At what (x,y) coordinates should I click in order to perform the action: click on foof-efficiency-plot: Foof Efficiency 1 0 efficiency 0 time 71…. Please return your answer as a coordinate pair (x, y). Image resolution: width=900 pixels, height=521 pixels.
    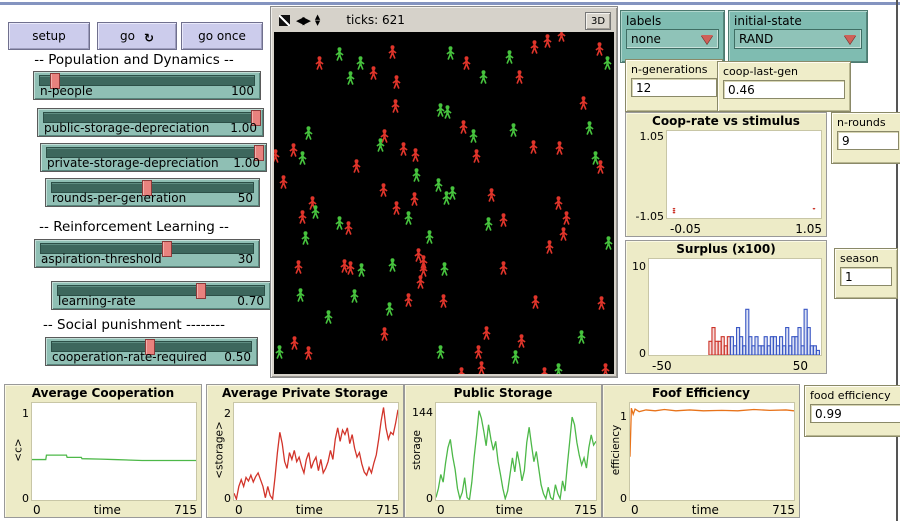
    Looking at the image, I should click on (701, 451).